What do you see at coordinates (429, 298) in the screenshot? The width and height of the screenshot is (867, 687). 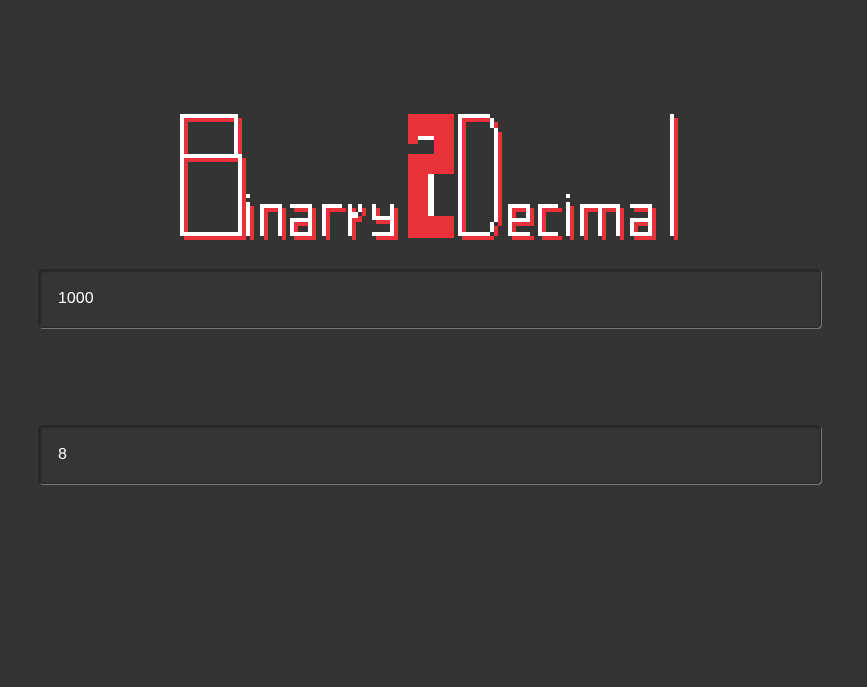 I see `binary-input` at bounding box center [429, 298].